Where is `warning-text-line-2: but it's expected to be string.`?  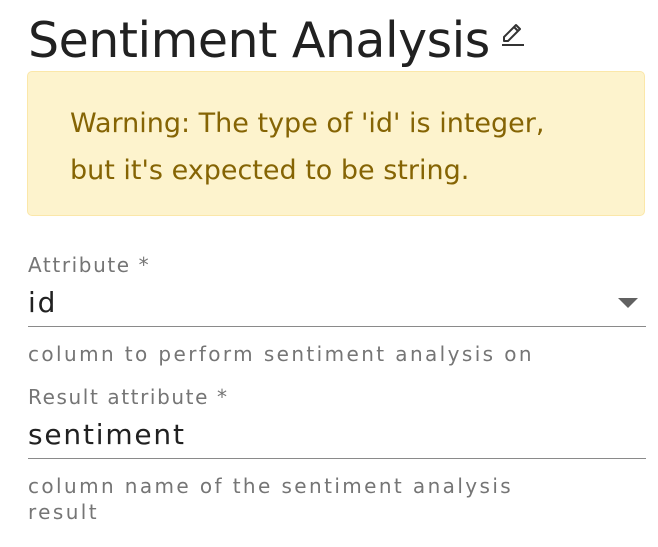
warning-text-line-2: but it's expected to be string. is located at coordinates (270, 170).